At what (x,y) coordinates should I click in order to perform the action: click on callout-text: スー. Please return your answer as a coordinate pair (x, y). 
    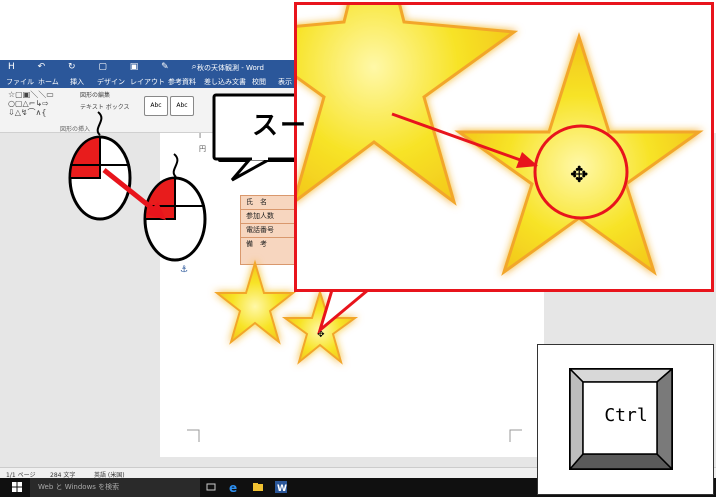
    Looking at the image, I should click on (279, 126).